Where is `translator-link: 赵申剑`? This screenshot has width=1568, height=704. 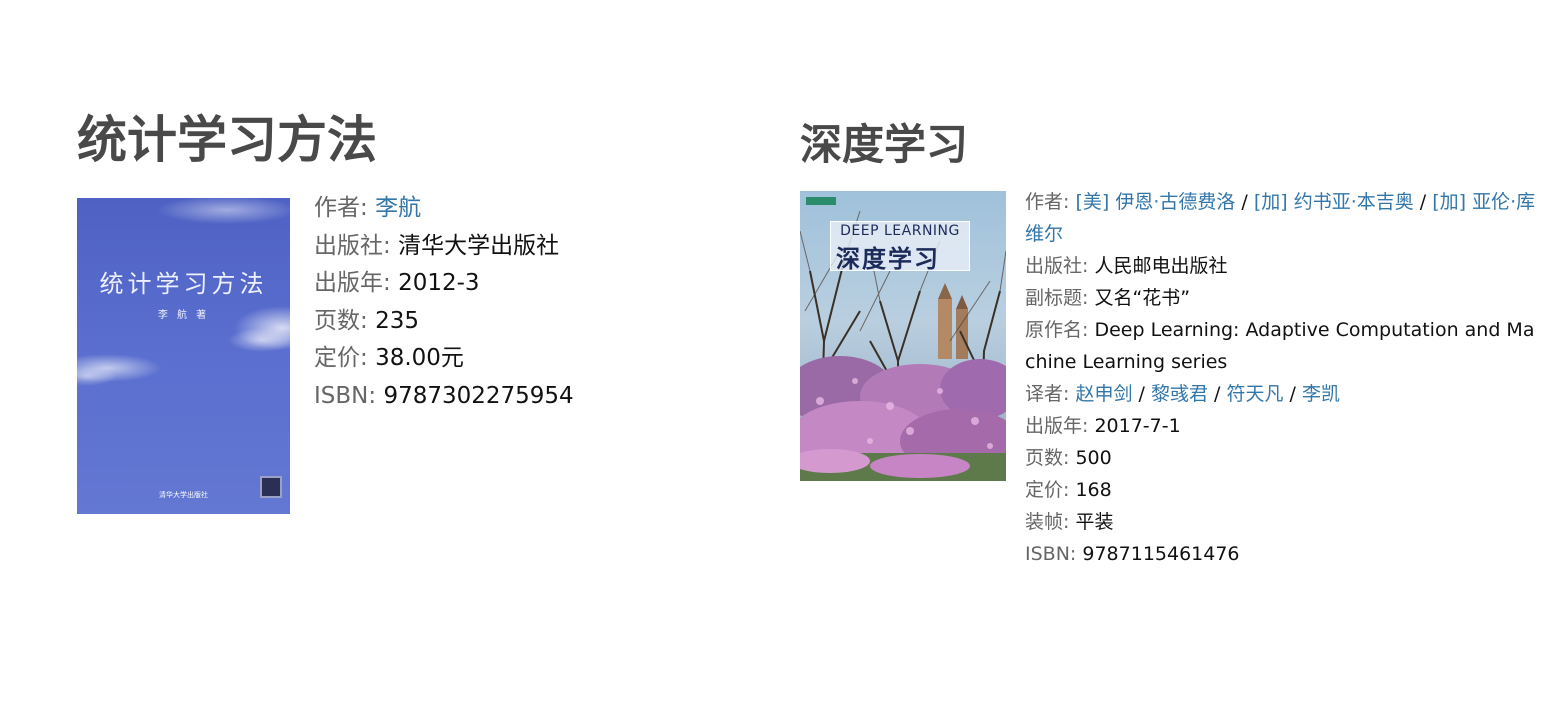
translator-link: 赵申剑 is located at coordinates (1103, 394).